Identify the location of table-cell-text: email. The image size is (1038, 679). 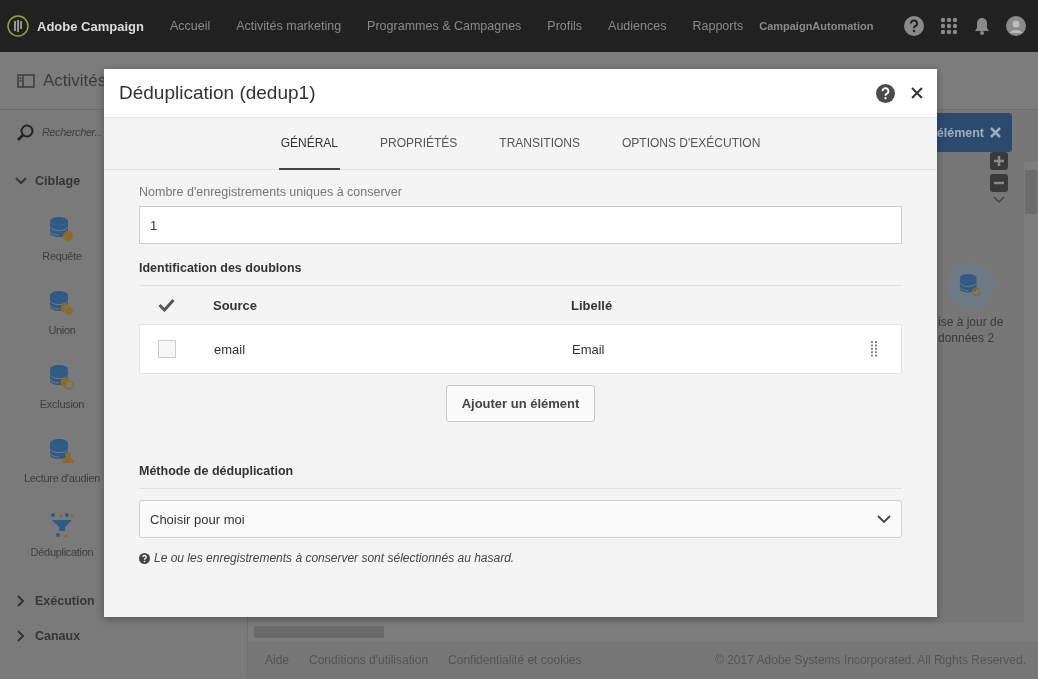
(230, 349).